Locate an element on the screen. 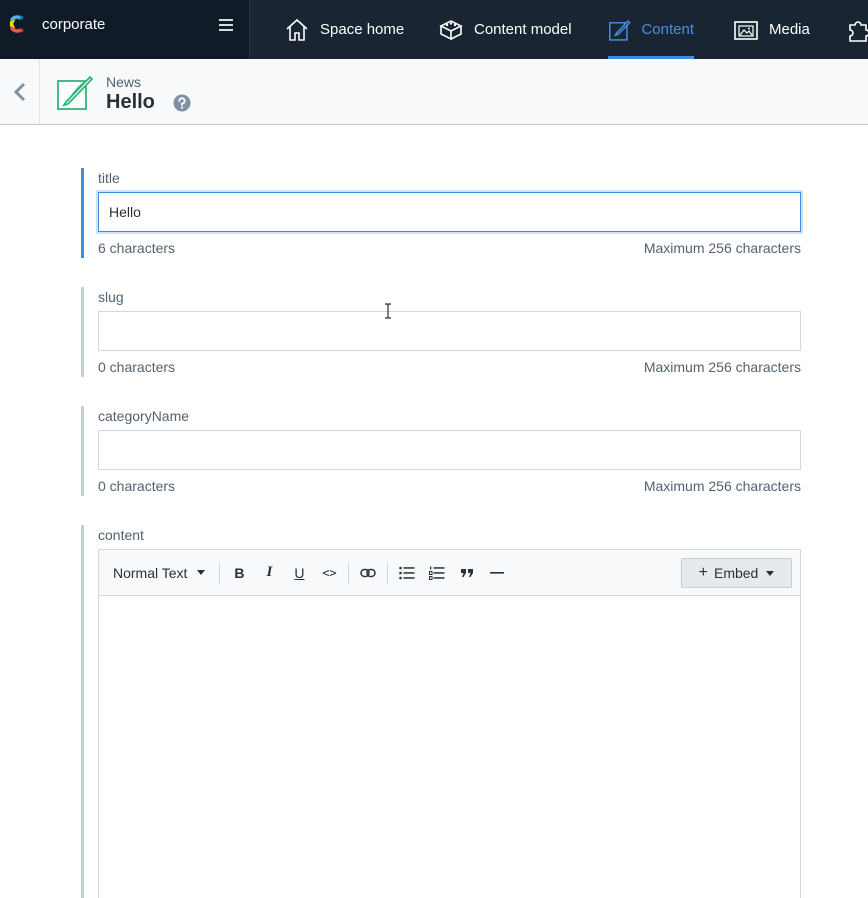 This screenshot has width=868, height=898. entry-title: Hello is located at coordinates (130, 102).